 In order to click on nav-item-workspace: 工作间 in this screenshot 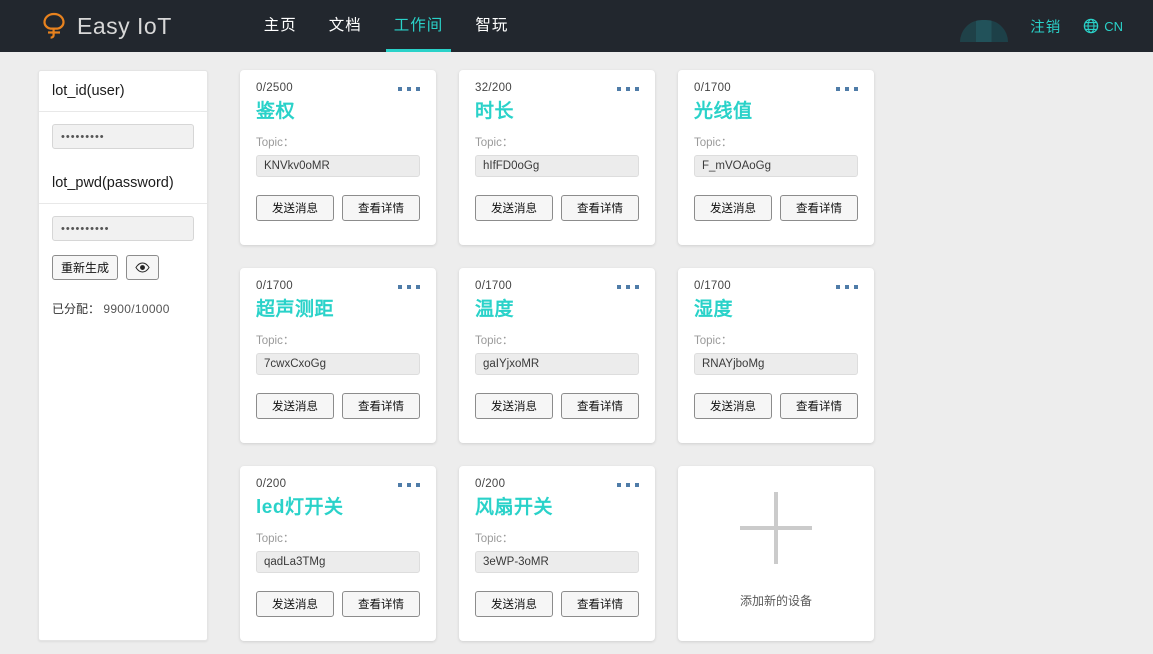, I will do `click(419, 26)`.